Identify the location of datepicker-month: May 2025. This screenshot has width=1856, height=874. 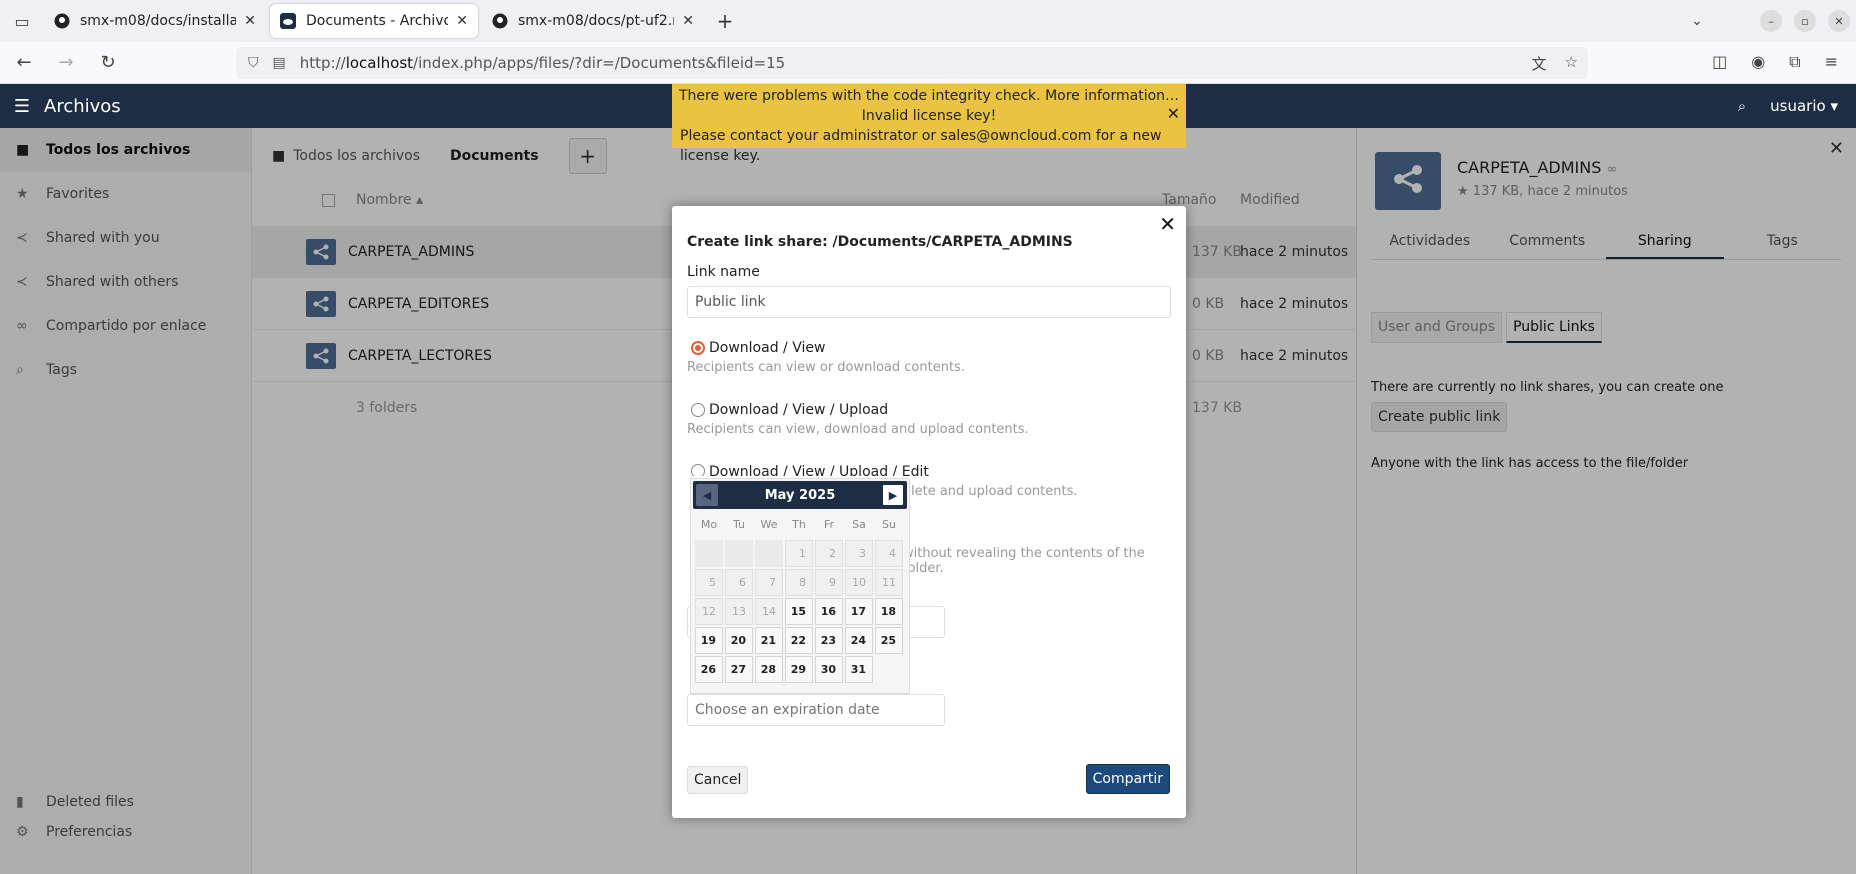
(800, 495).